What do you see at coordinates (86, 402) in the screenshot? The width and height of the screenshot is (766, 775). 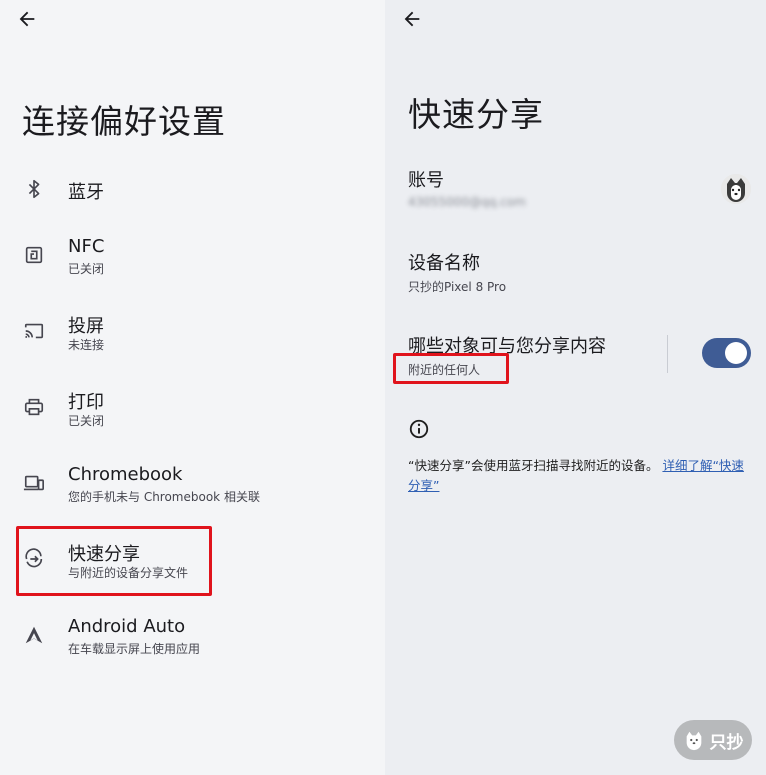 I see `item-title: 打印` at bounding box center [86, 402].